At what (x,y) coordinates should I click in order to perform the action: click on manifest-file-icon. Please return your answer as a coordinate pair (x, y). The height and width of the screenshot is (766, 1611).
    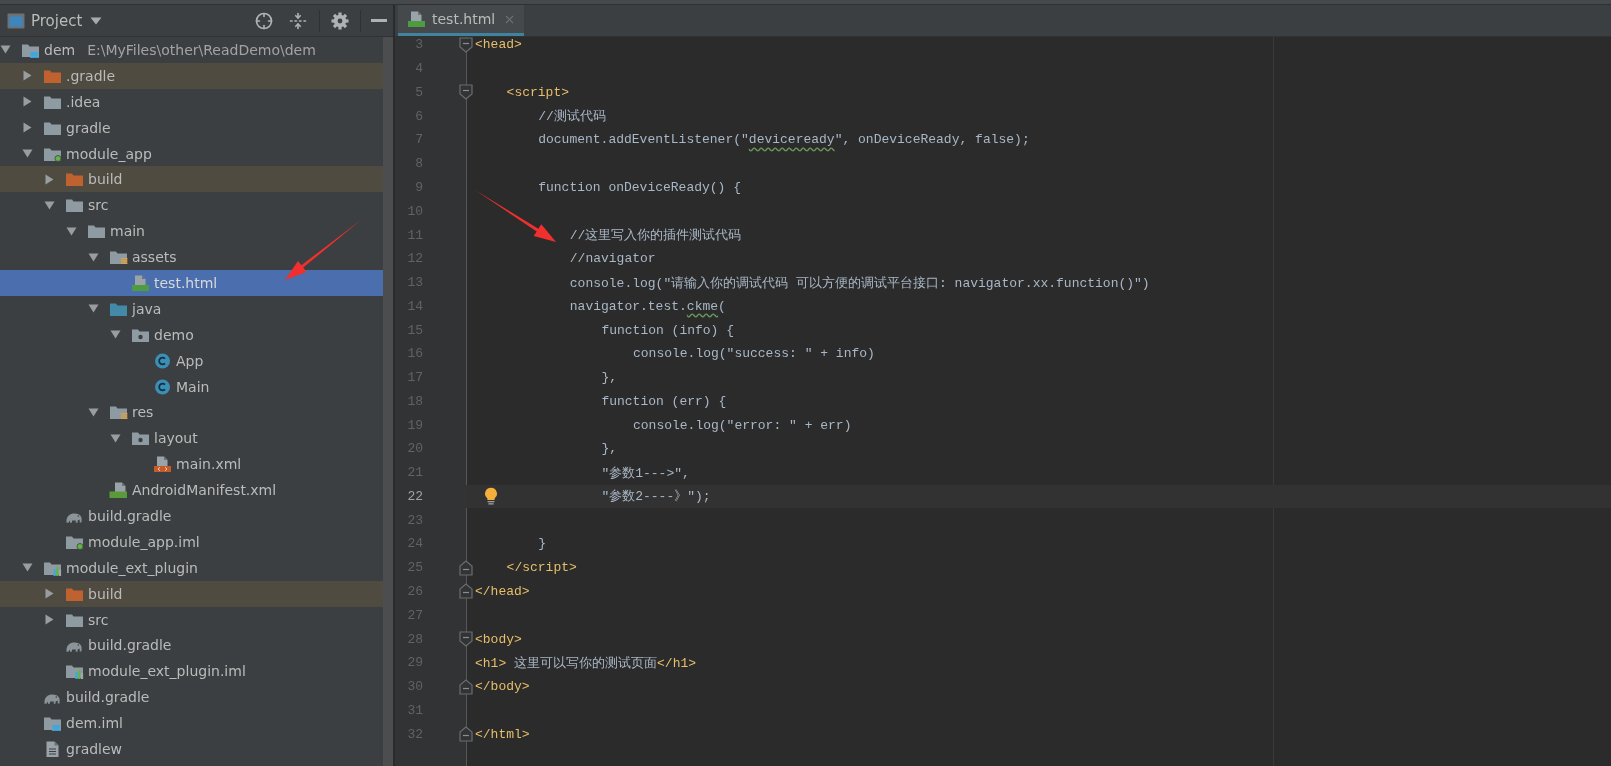
    Looking at the image, I should click on (118, 490).